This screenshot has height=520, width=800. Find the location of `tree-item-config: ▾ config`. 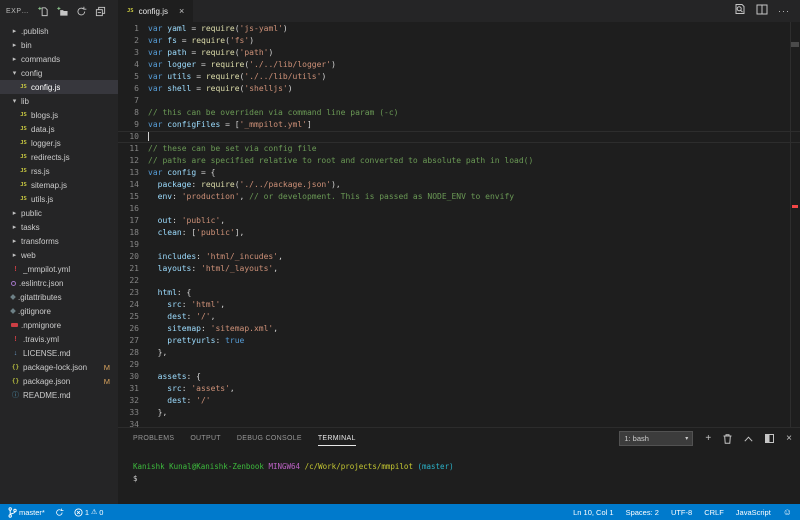

tree-item-config: ▾ config is located at coordinates (59, 73).